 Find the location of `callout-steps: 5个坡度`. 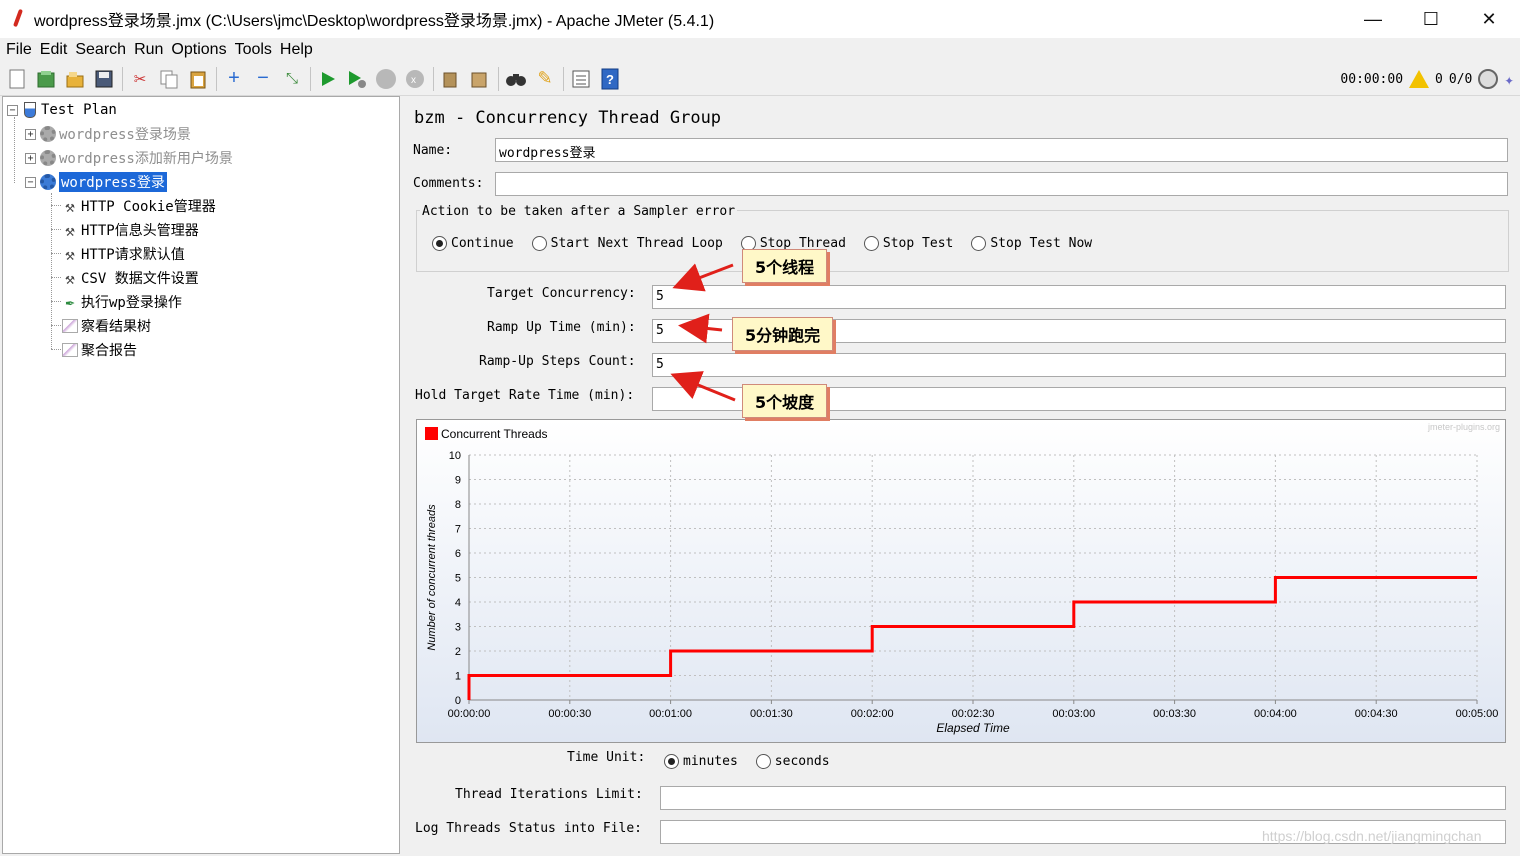

callout-steps: 5个坡度 is located at coordinates (785, 401).